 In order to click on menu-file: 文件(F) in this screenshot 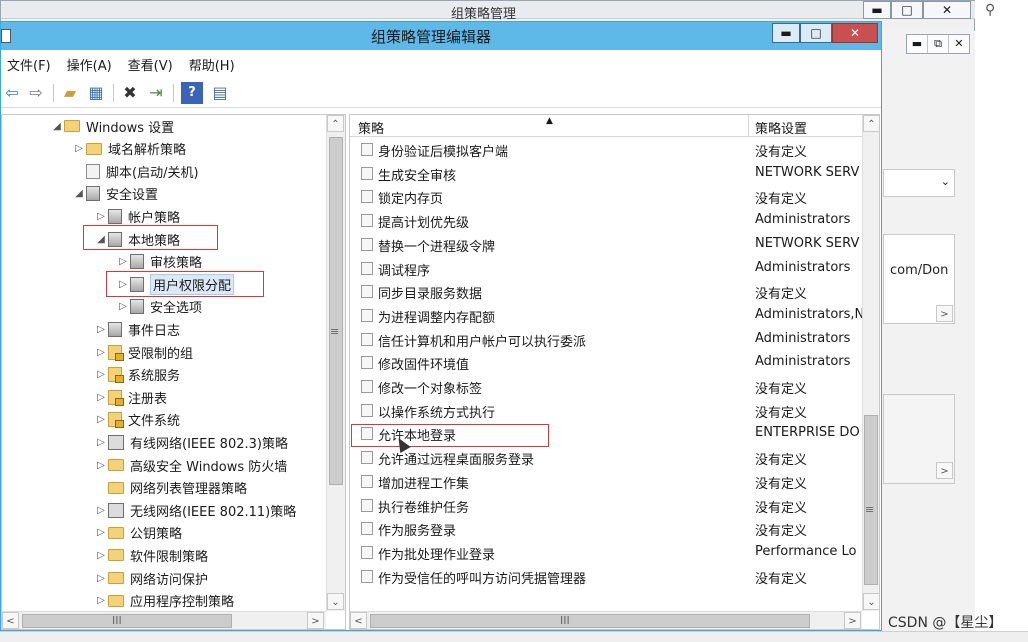, I will do `click(32, 64)`.